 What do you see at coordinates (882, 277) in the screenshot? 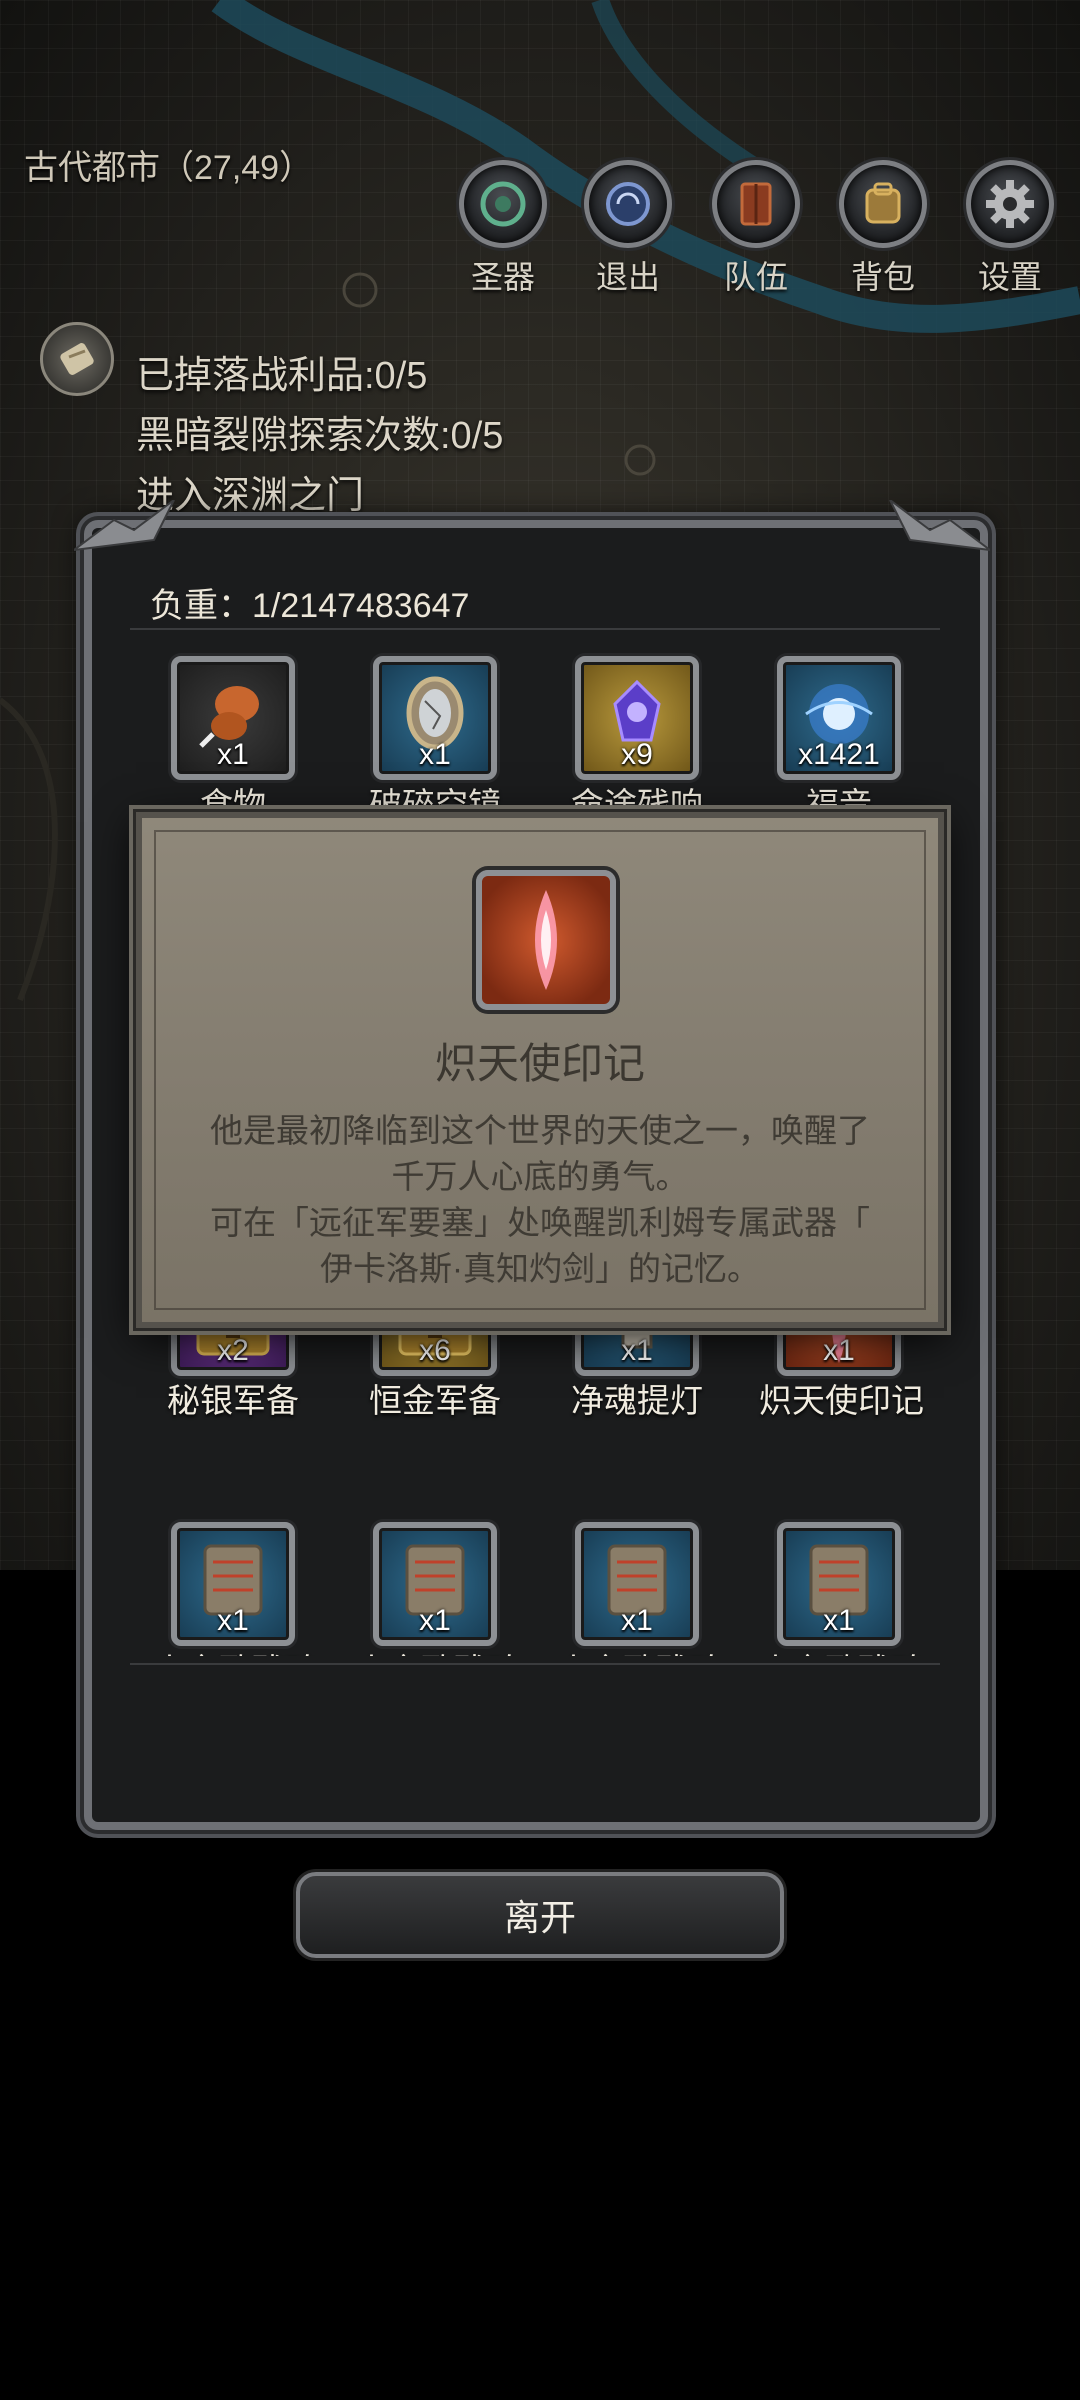
I see `backpack-label: 背包` at bounding box center [882, 277].